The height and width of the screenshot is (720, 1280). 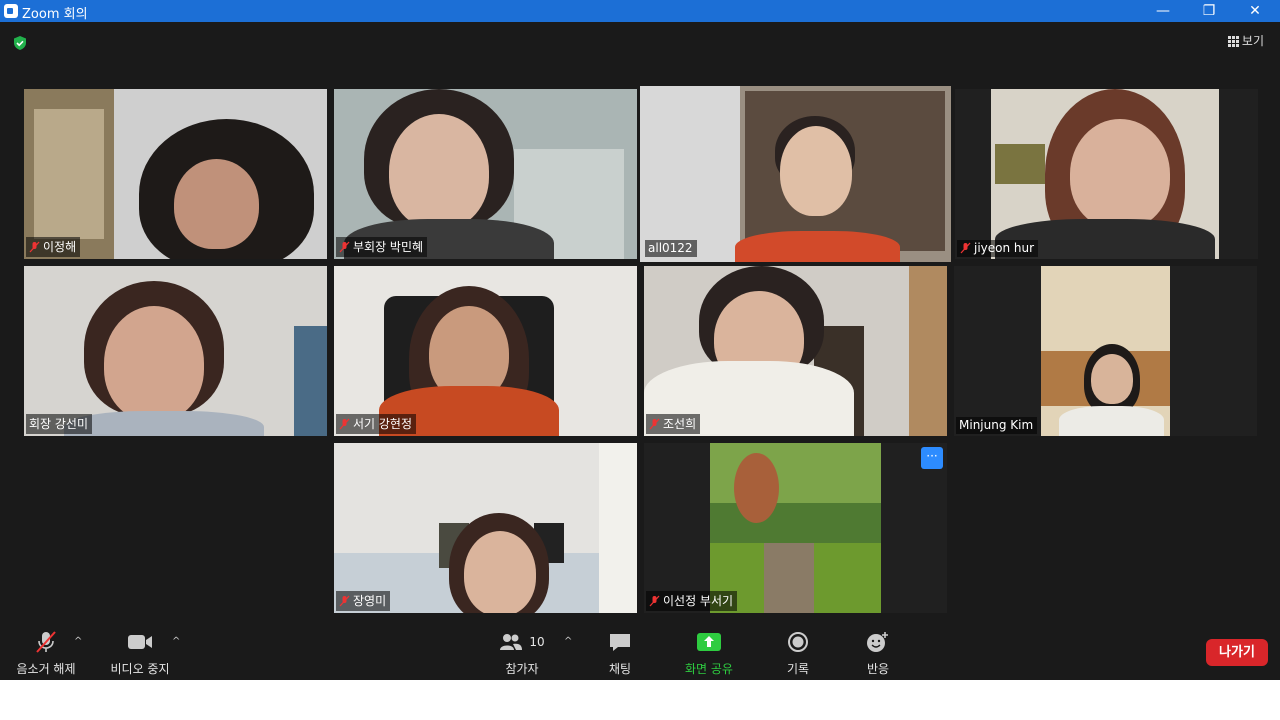 I want to click on reaction-smiley-icon, so click(x=878, y=642).